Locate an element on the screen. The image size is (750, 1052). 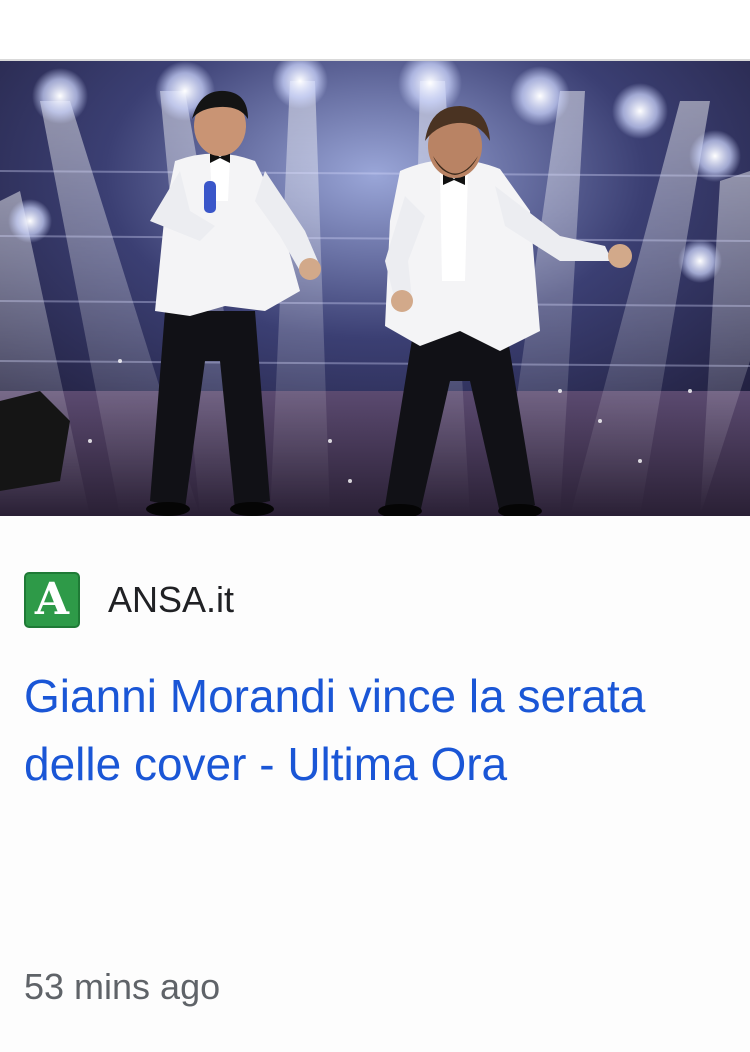
ansa-logo-icon: A is located at coordinates (52, 600).